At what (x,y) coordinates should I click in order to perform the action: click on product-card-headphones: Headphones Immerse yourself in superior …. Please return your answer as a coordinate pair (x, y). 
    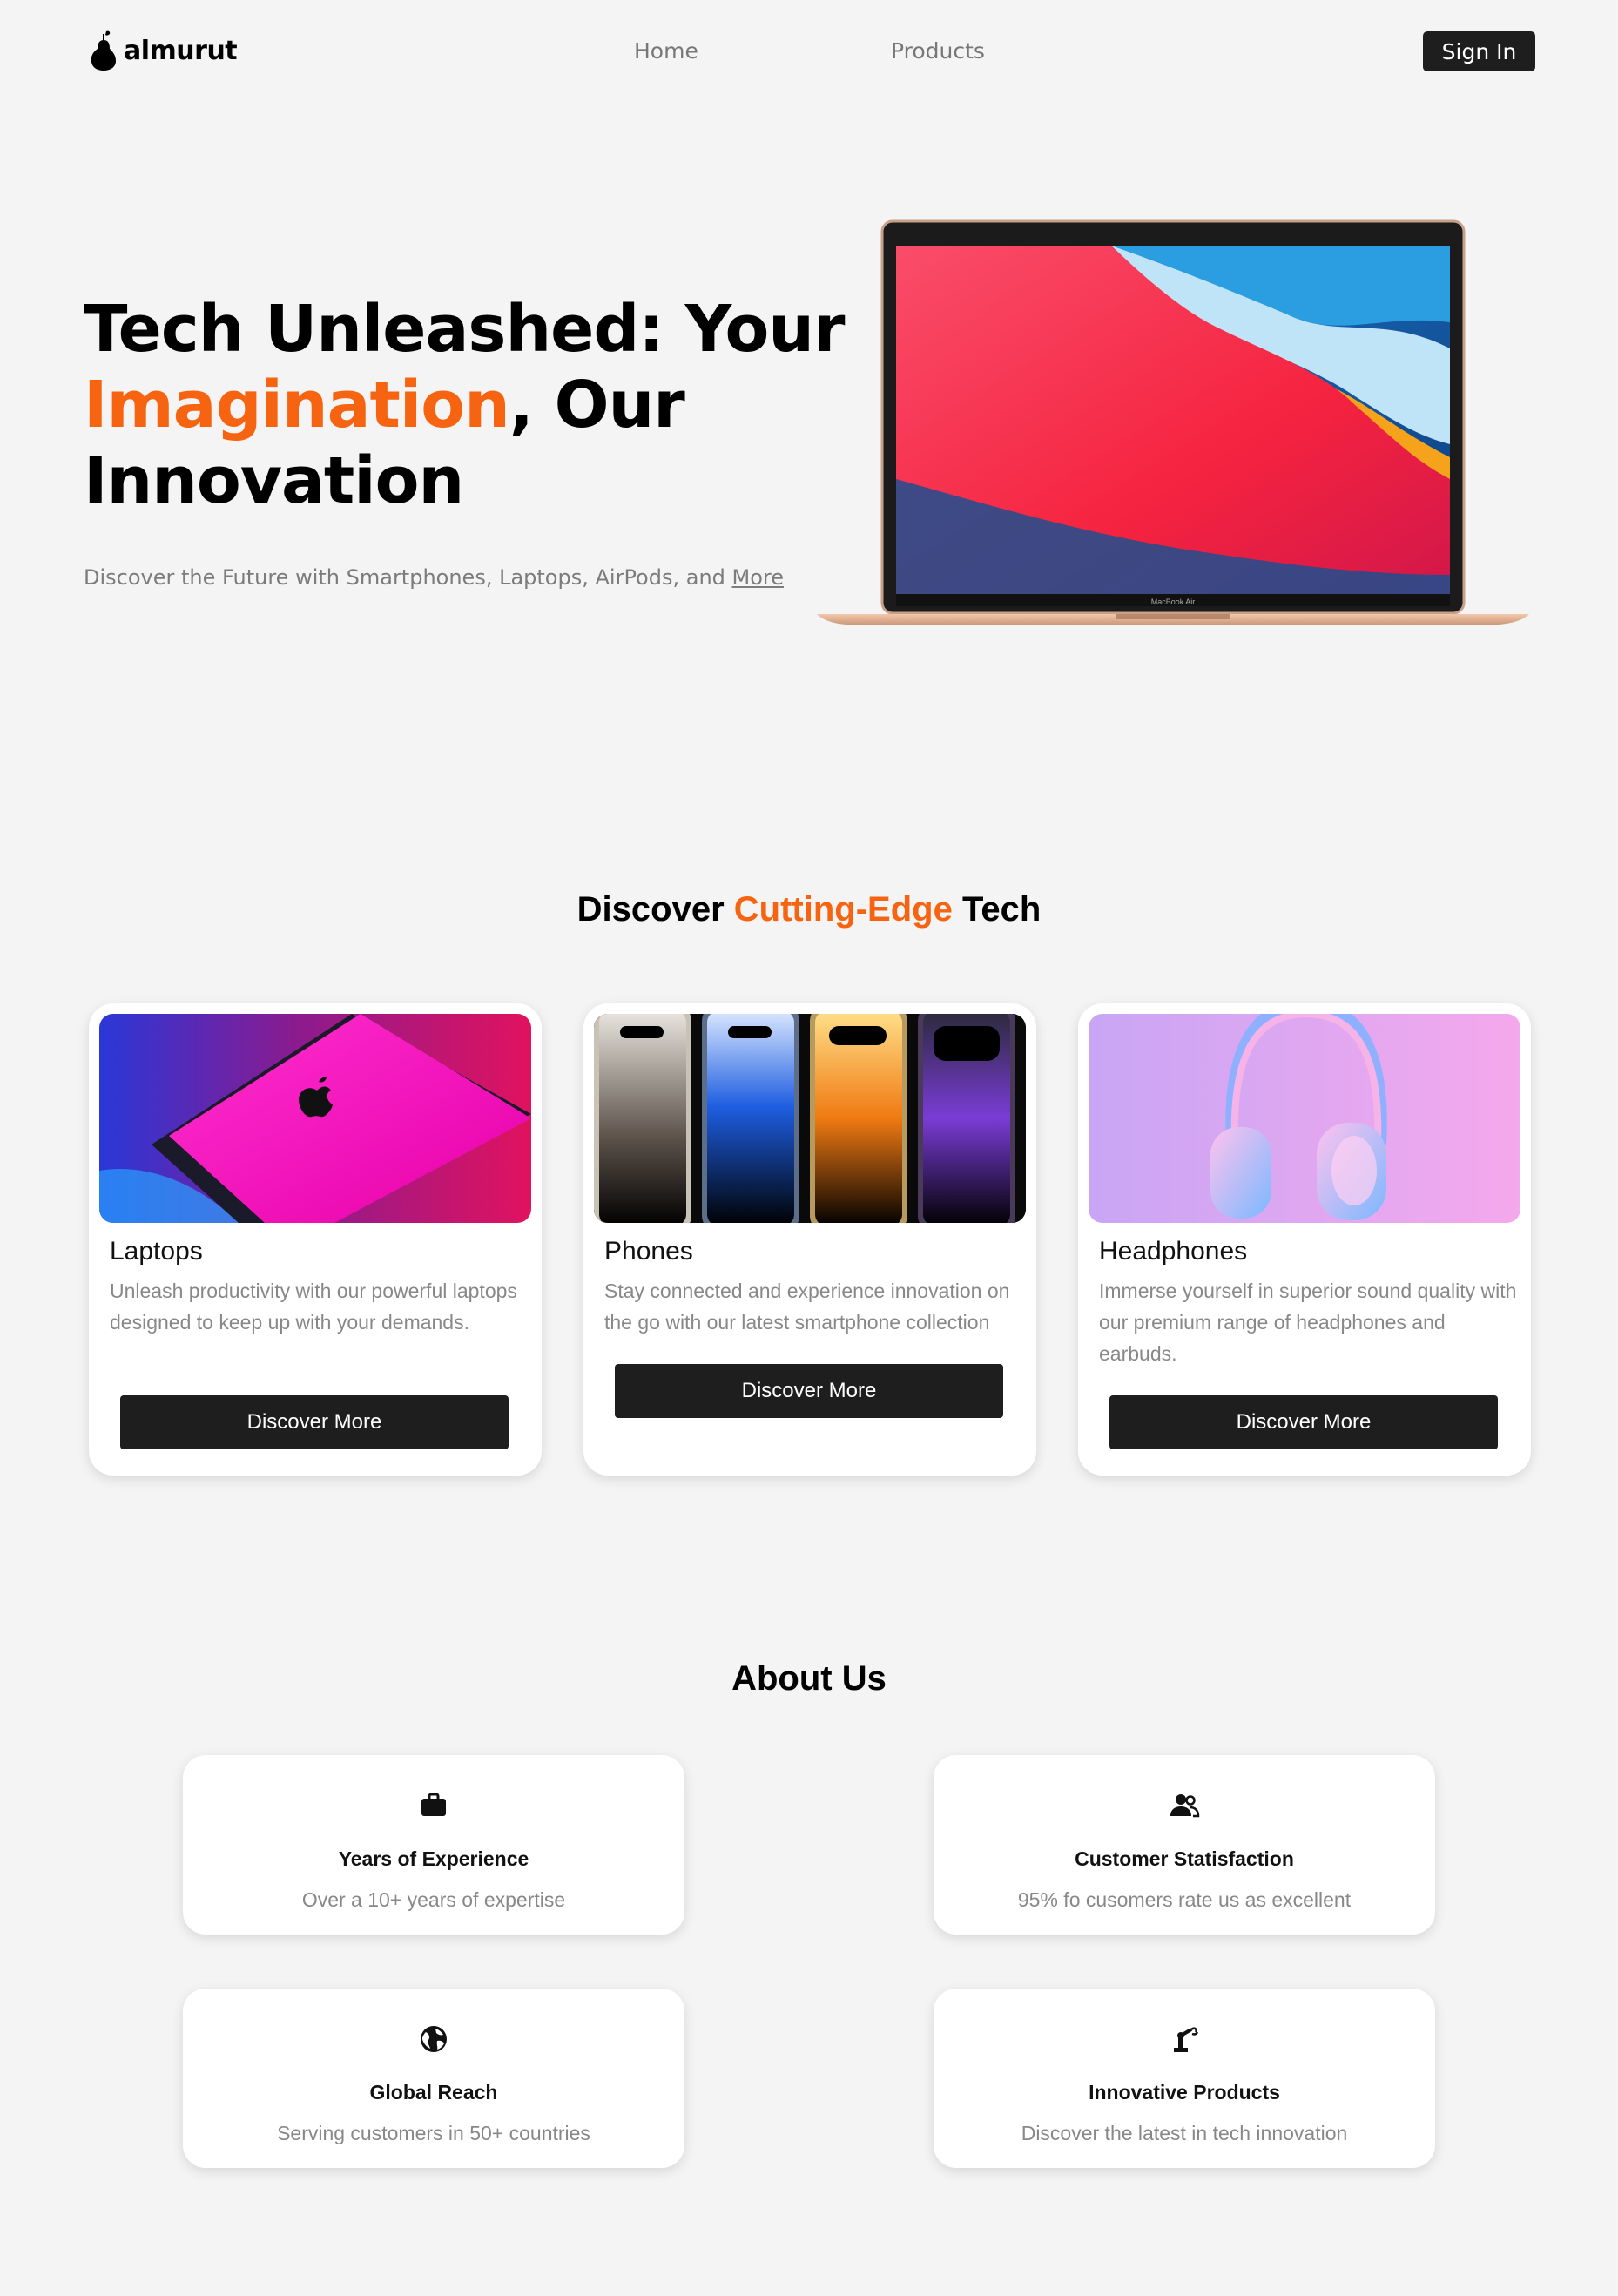
    Looking at the image, I should click on (1304, 1239).